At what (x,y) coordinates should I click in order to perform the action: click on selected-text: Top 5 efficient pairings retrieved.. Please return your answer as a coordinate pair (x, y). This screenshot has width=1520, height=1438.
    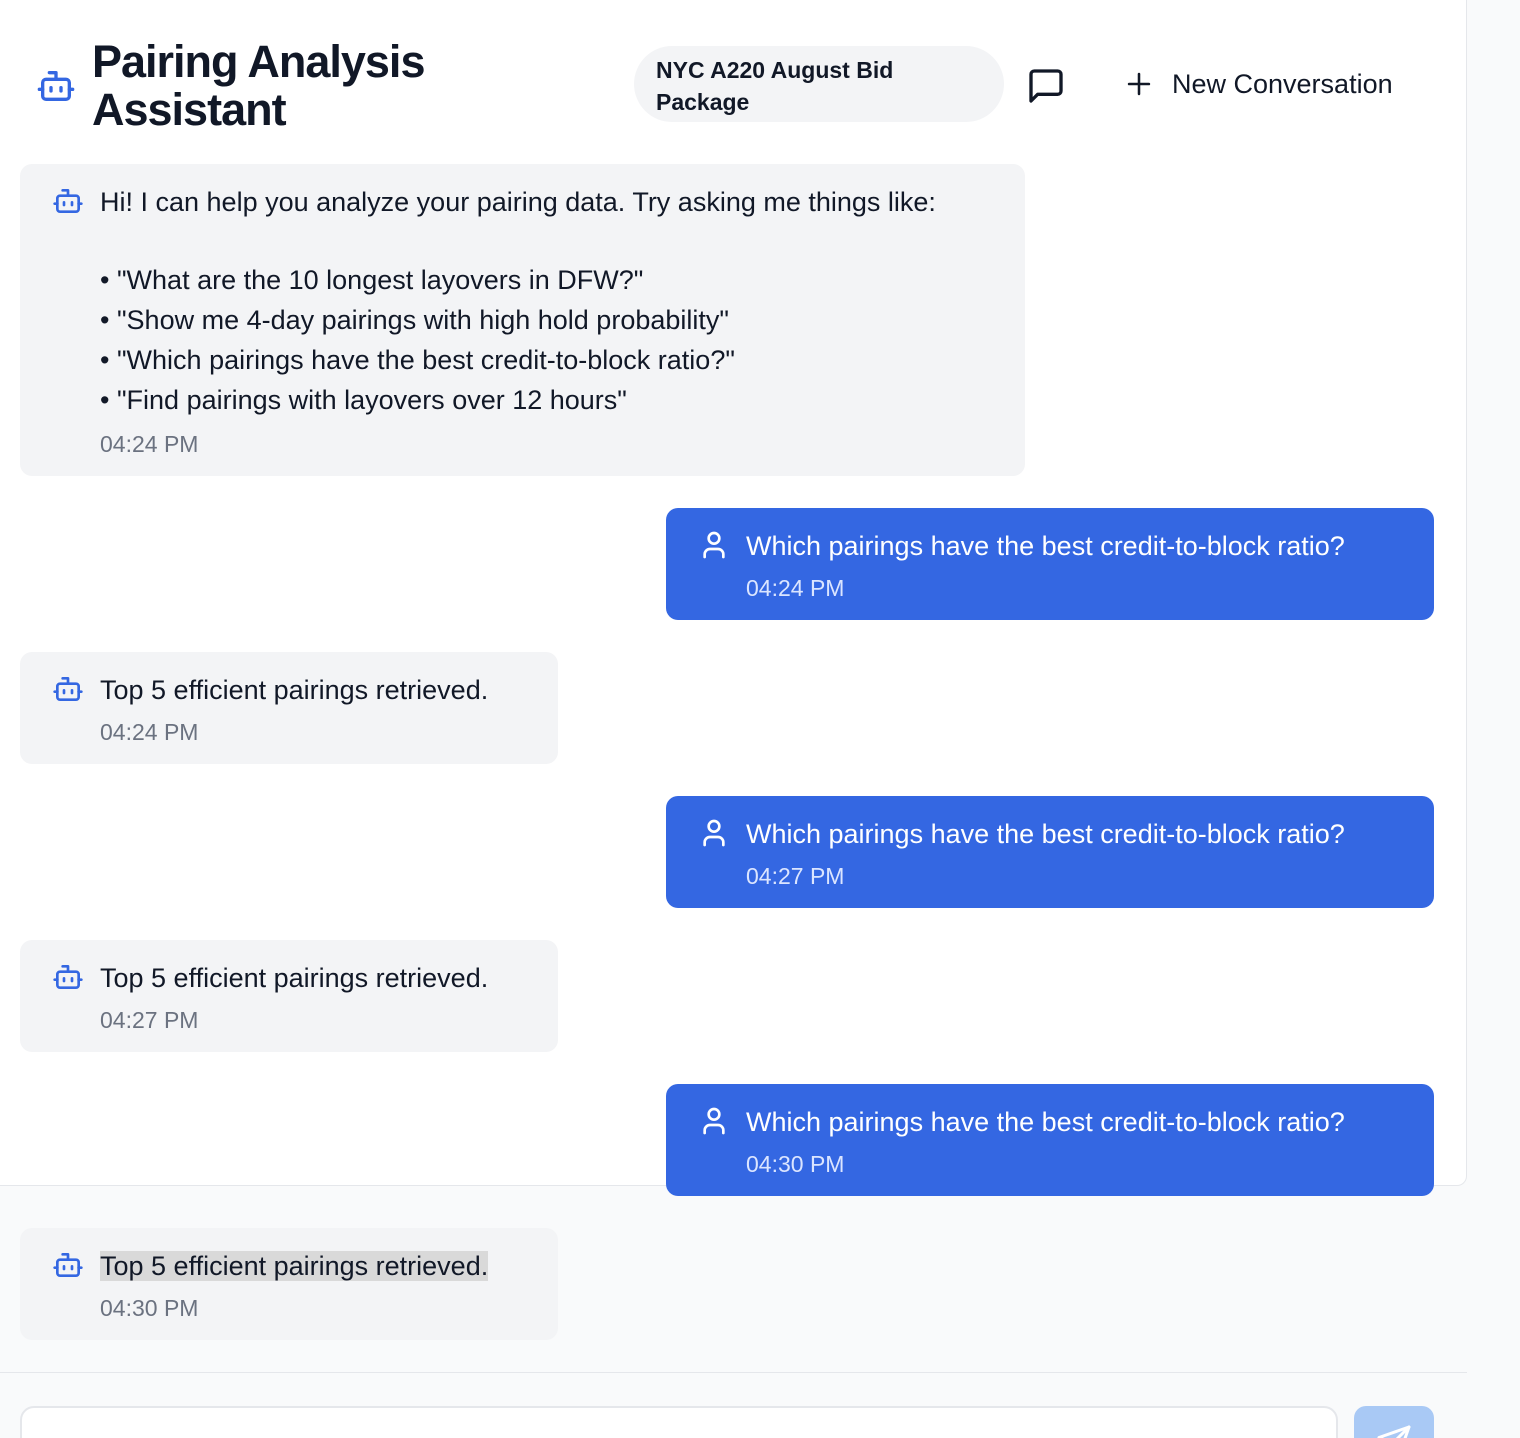
    Looking at the image, I should click on (294, 1266).